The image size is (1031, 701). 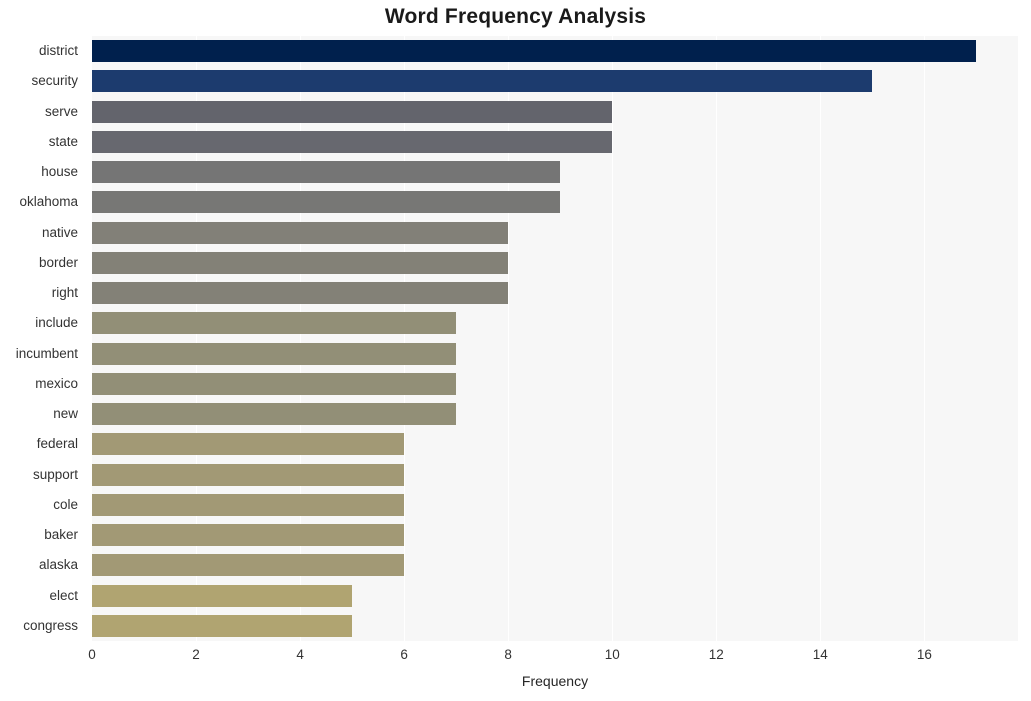 I want to click on y-tick-label-security: security, so click(x=54, y=81).